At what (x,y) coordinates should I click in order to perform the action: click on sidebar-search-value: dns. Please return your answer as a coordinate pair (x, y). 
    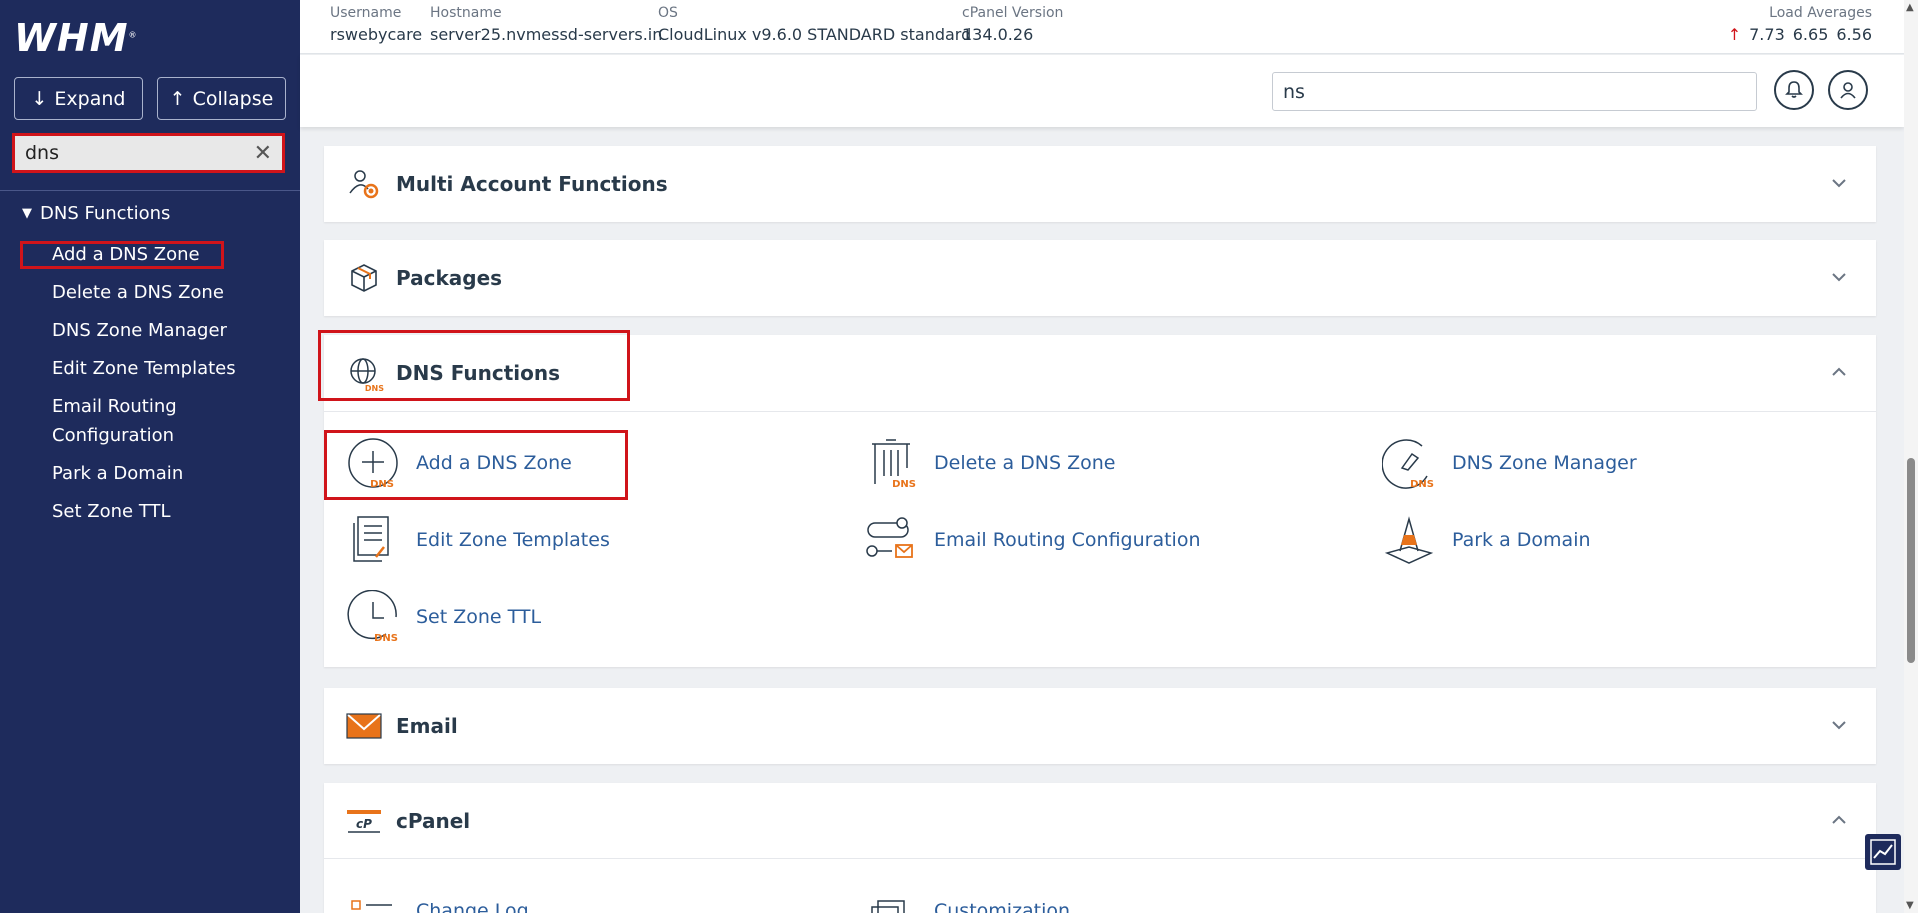
    Looking at the image, I should click on (139, 153).